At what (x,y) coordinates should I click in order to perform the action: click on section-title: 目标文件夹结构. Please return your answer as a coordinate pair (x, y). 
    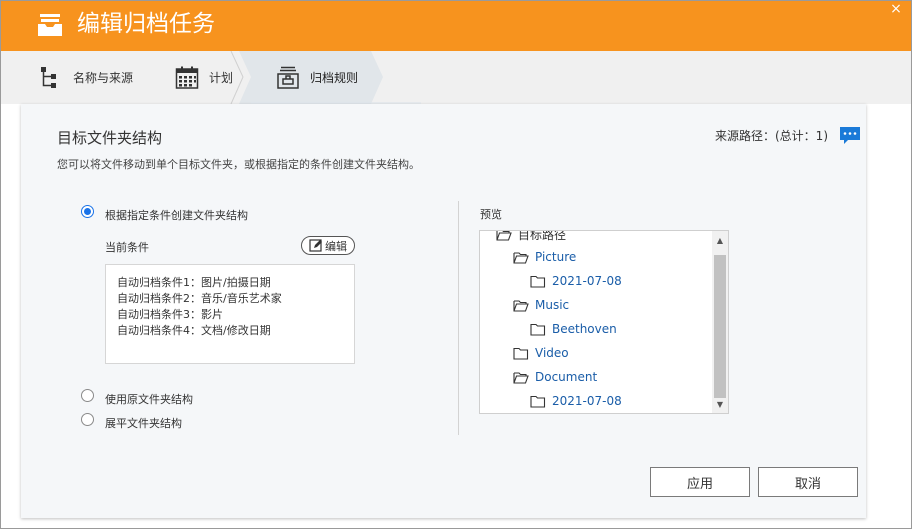
    Looking at the image, I should click on (110, 138).